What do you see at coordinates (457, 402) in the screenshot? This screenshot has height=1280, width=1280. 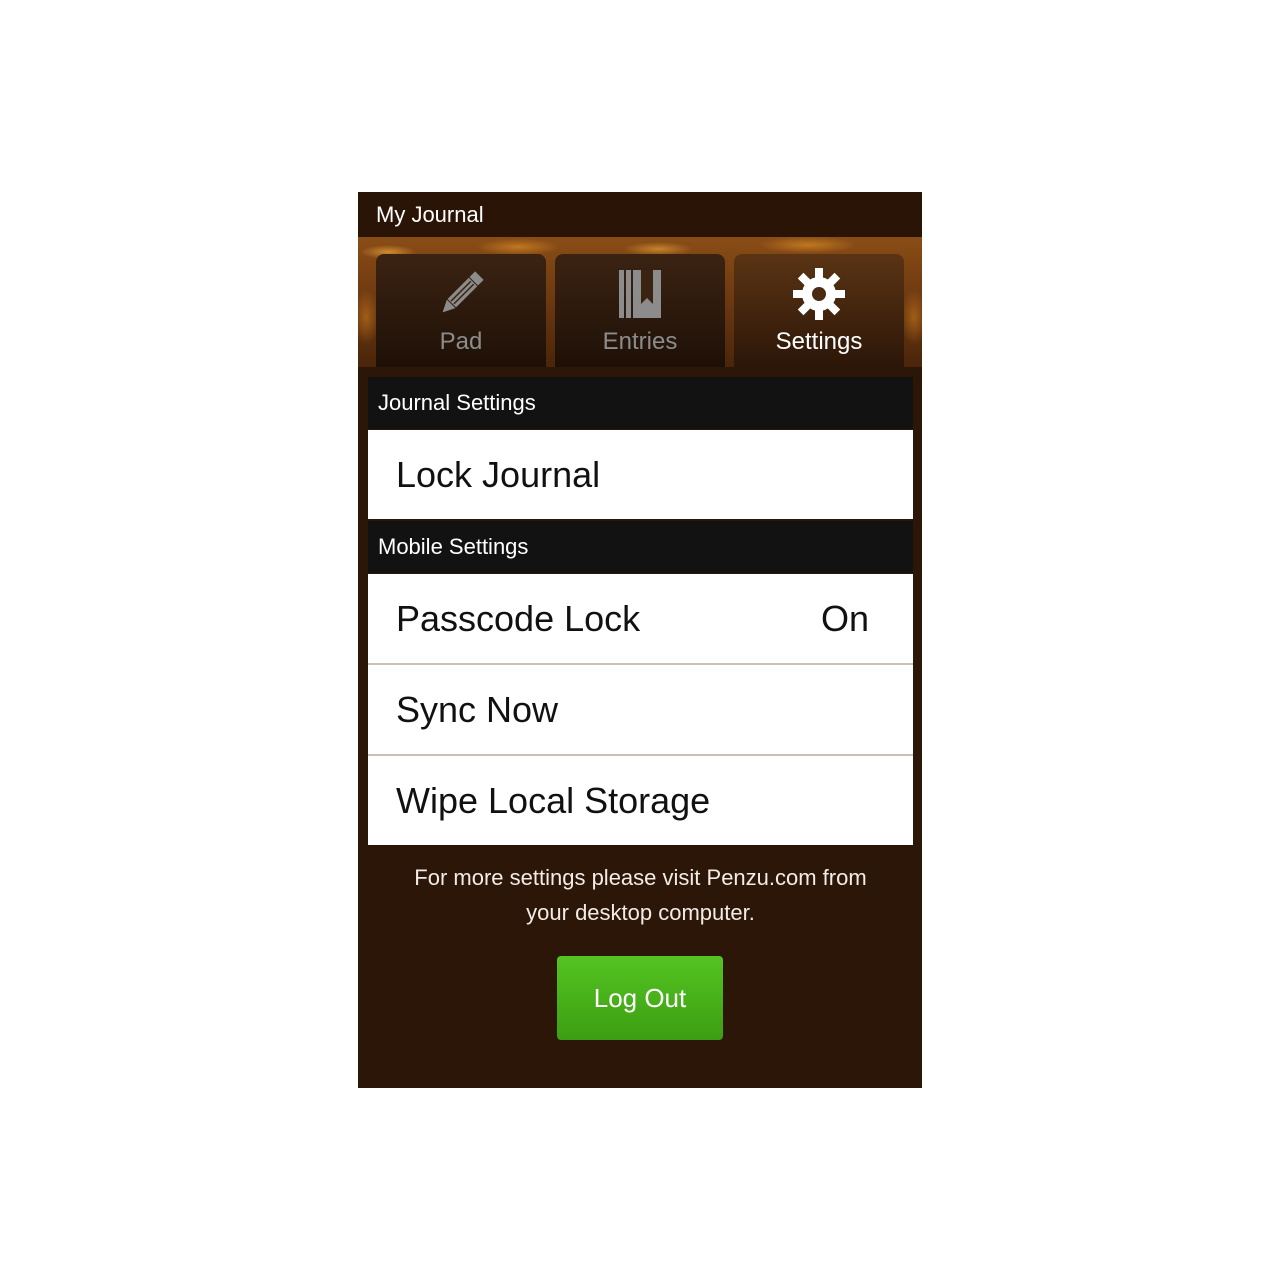 I see `section-header-journal-label: Journal Settings` at bounding box center [457, 402].